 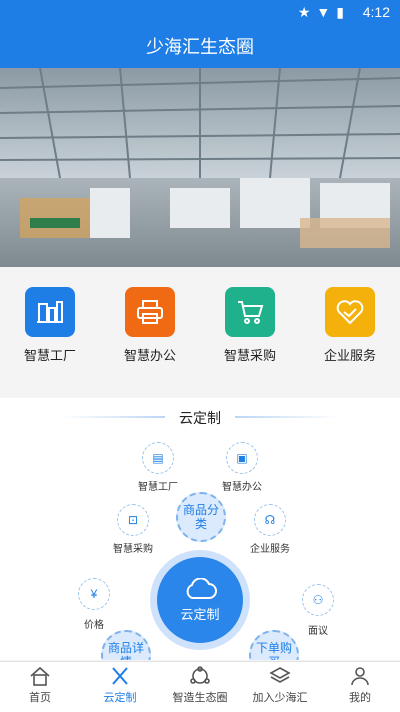 I want to click on section-title: 云定制, so click(x=200, y=418).